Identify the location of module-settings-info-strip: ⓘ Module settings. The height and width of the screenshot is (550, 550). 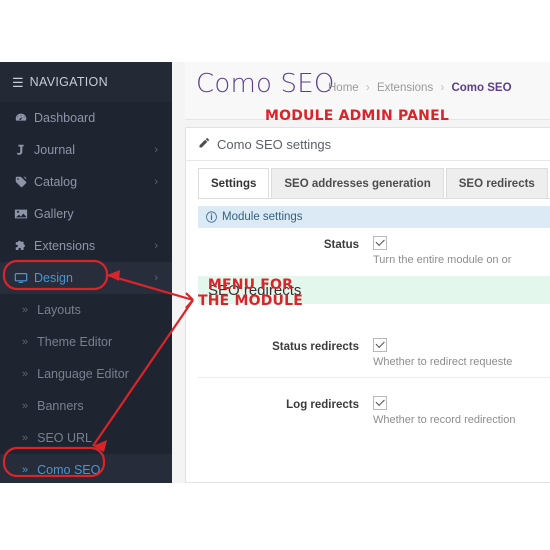
(374, 217).